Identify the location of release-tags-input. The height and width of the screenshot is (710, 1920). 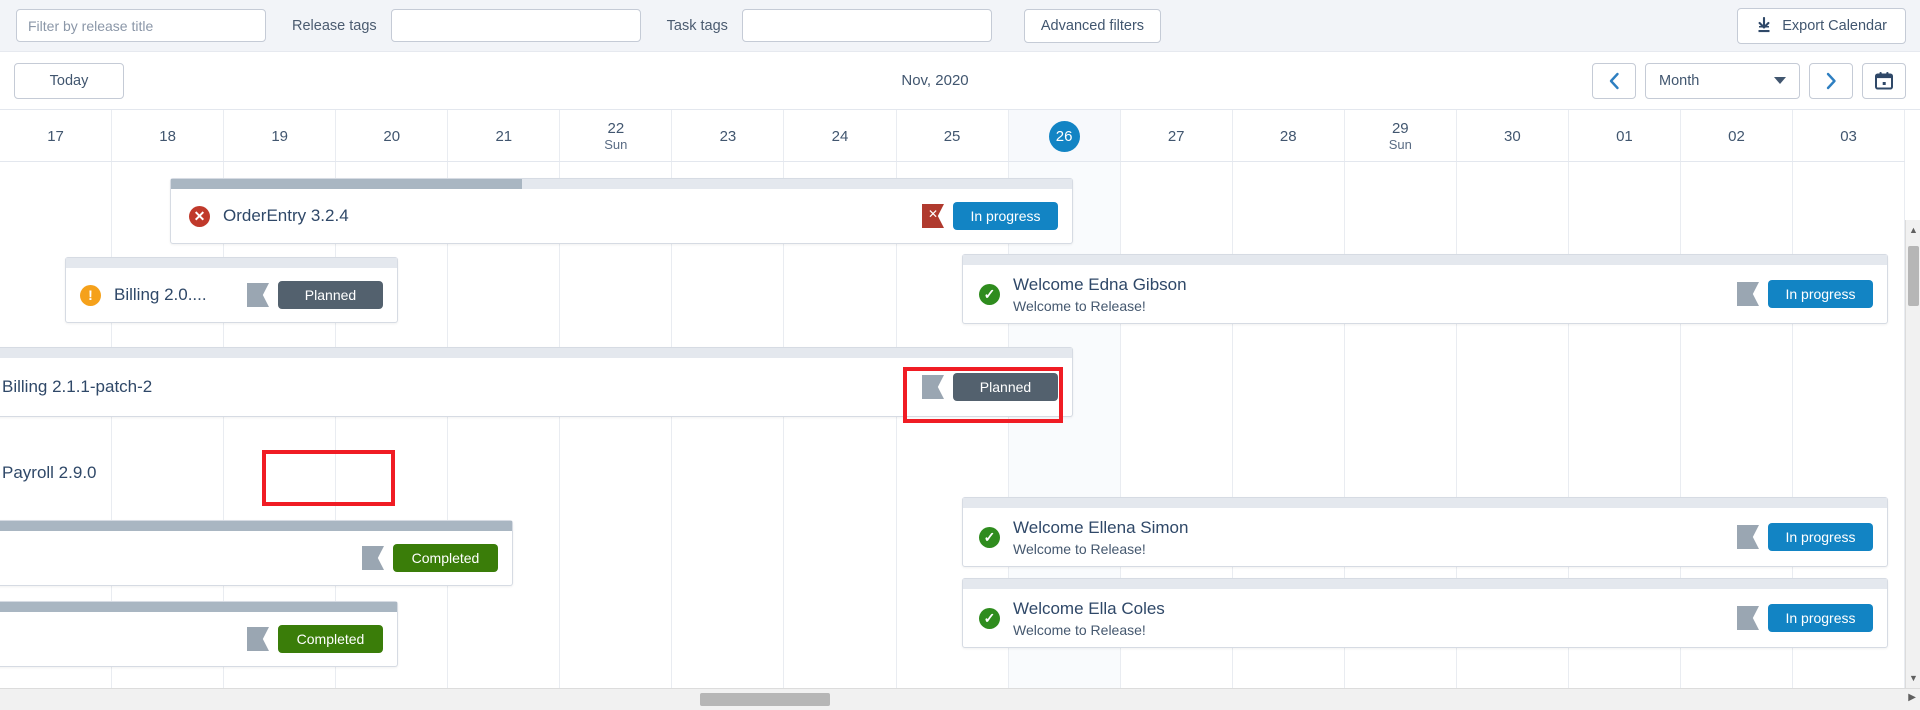
(515, 25).